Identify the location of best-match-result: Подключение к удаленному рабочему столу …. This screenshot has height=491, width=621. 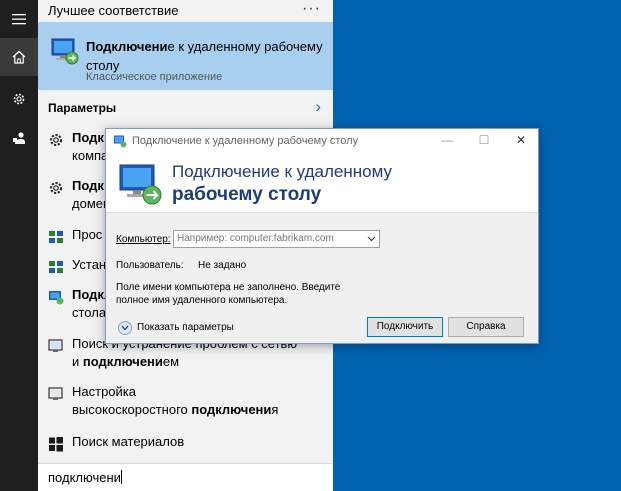
(185, 56).